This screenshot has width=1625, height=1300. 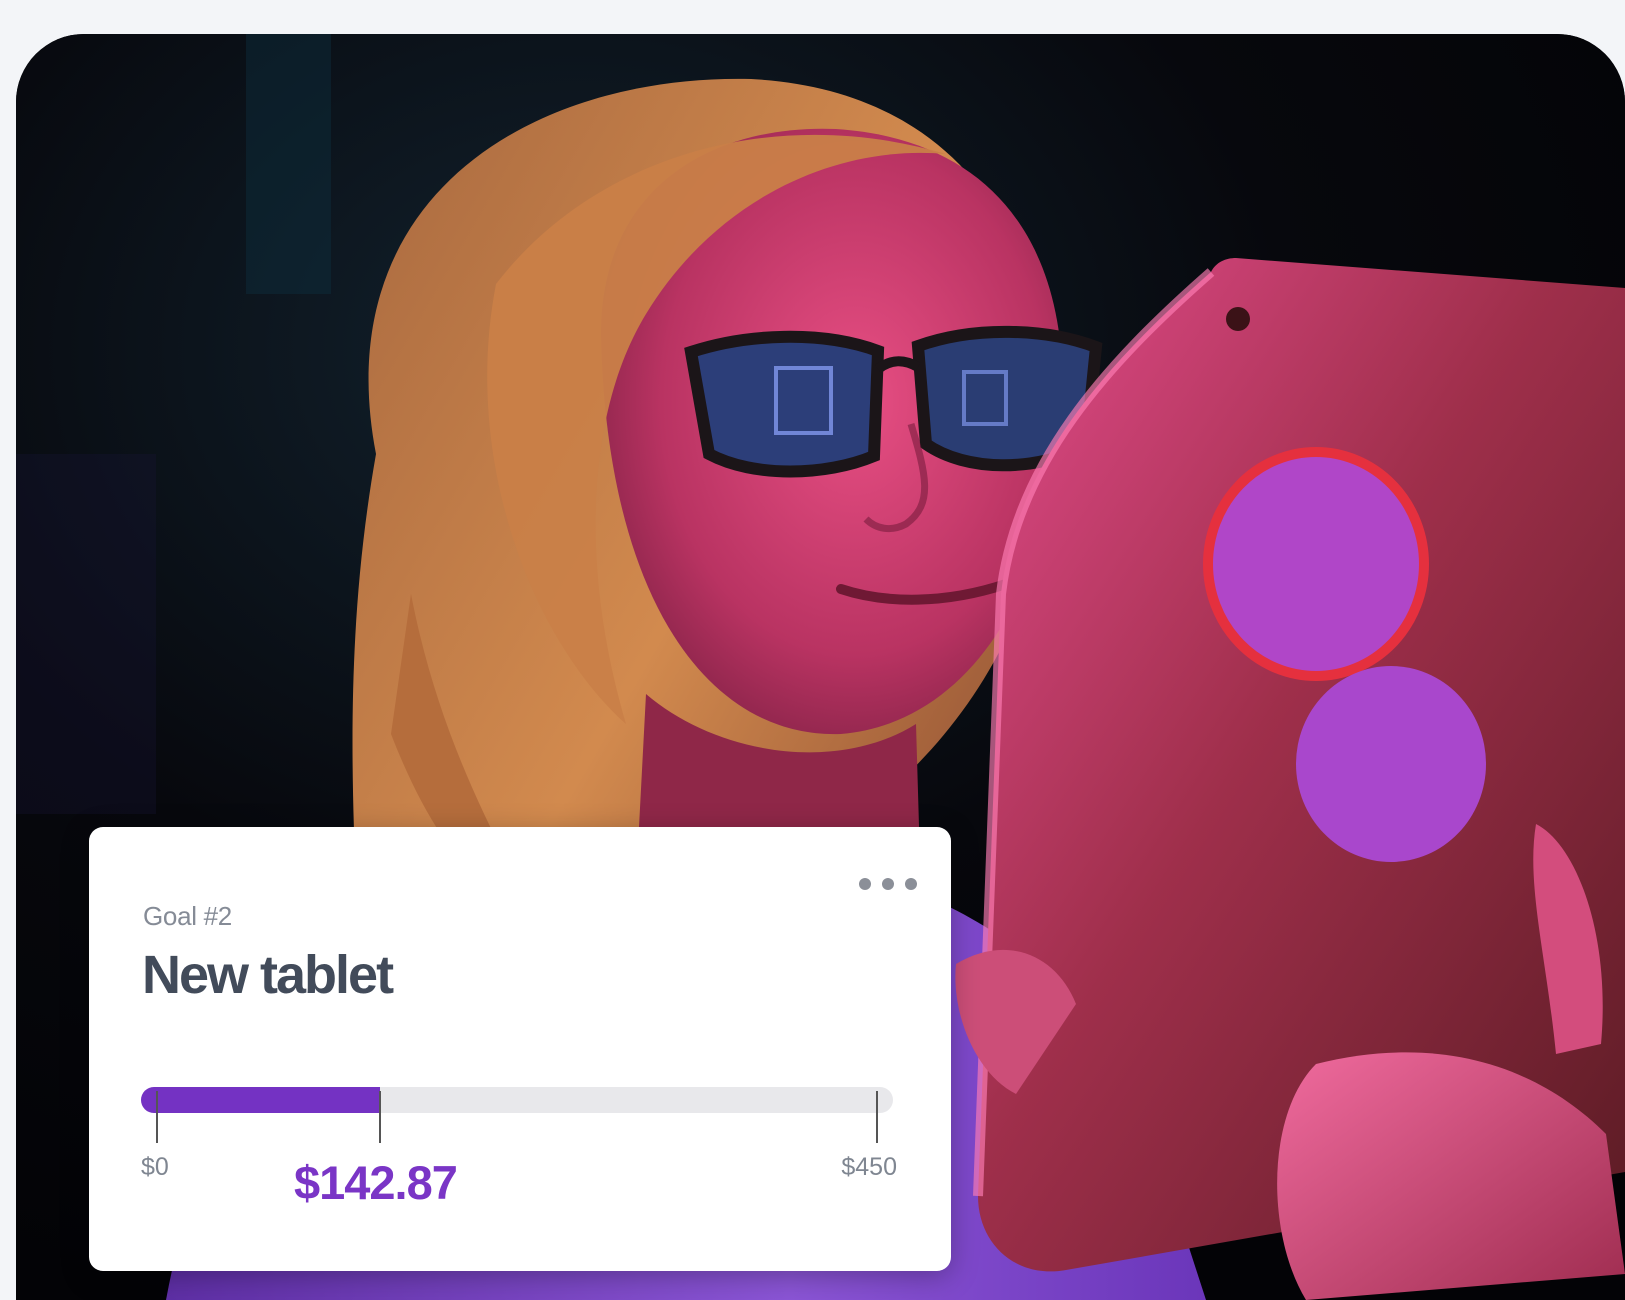 I want to click on more-options-button, so click(x=888, y=884).